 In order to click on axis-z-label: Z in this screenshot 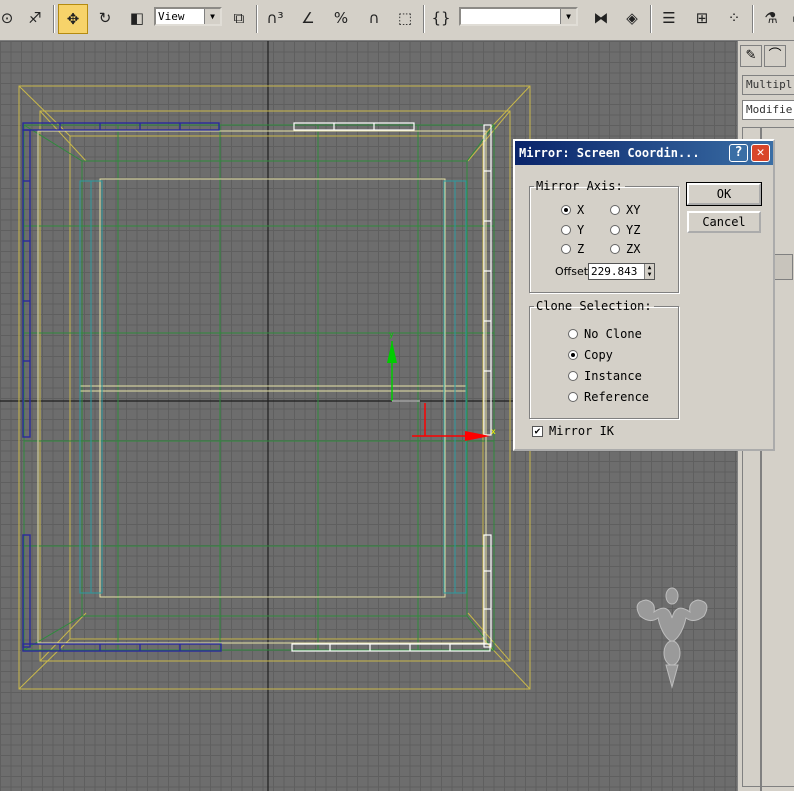, I will do `click(581, 249)`.